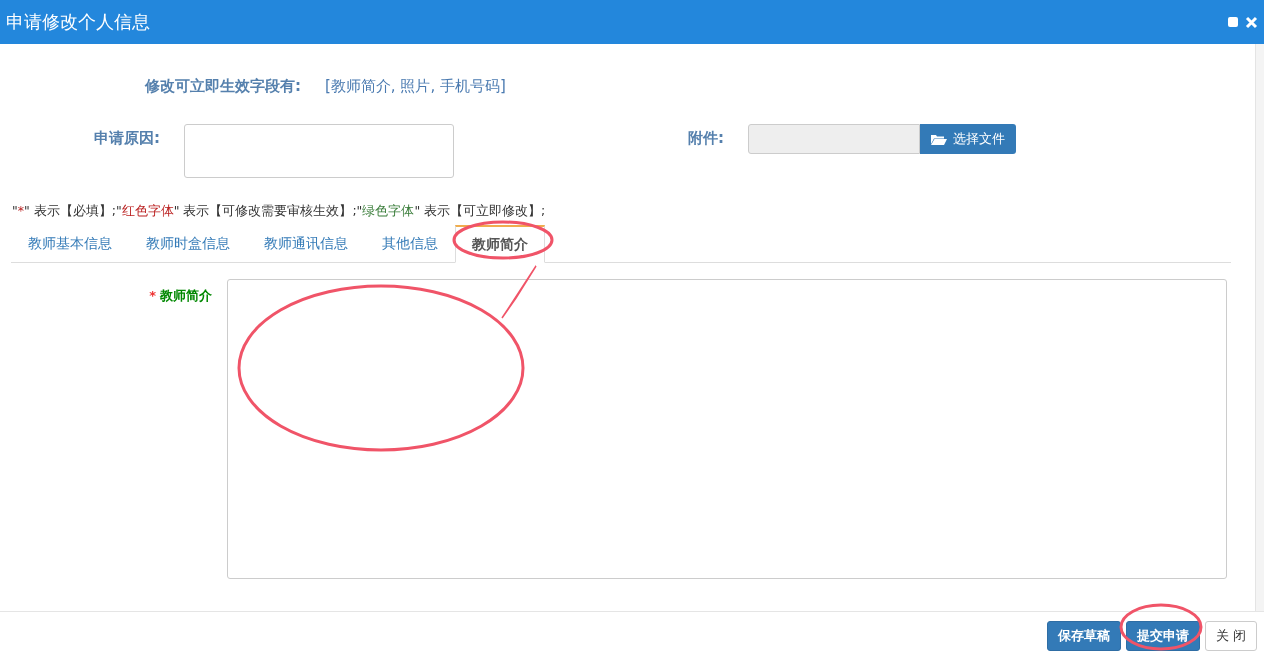 The height and width of the screenshot is (659, 1264). What do you see at coordinates (705, 138) in the screenshot?
I see `field-label: 附件:` at bounding box center [705, 138].